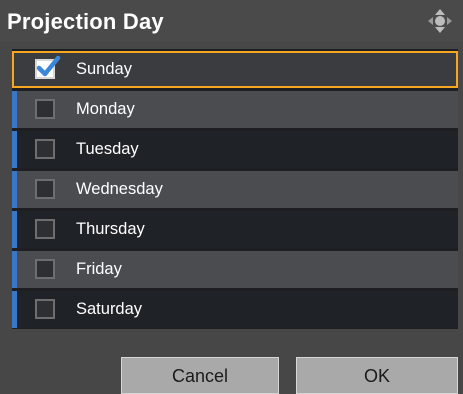  What do you see at coordinates (200, 375) in the screenshot?
I see `cancel-button: Cancel` at bounding box center [200, 375].